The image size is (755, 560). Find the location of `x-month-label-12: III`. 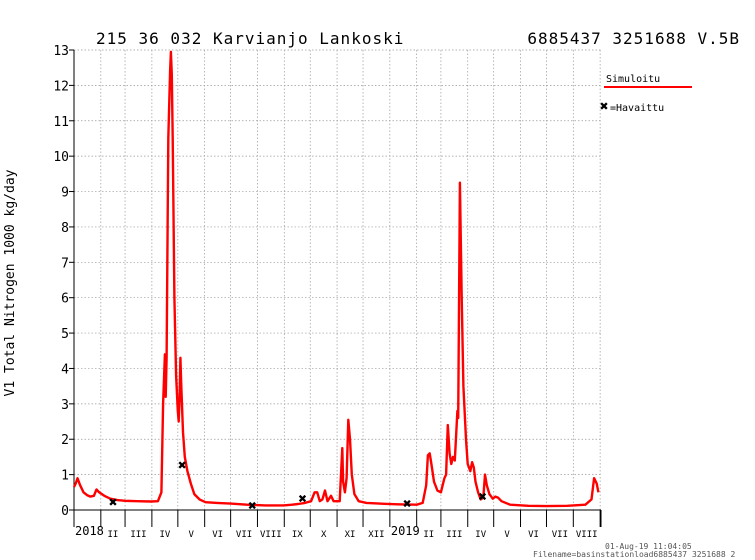

x-month-label-12: III is located at coordinates (454, 535).